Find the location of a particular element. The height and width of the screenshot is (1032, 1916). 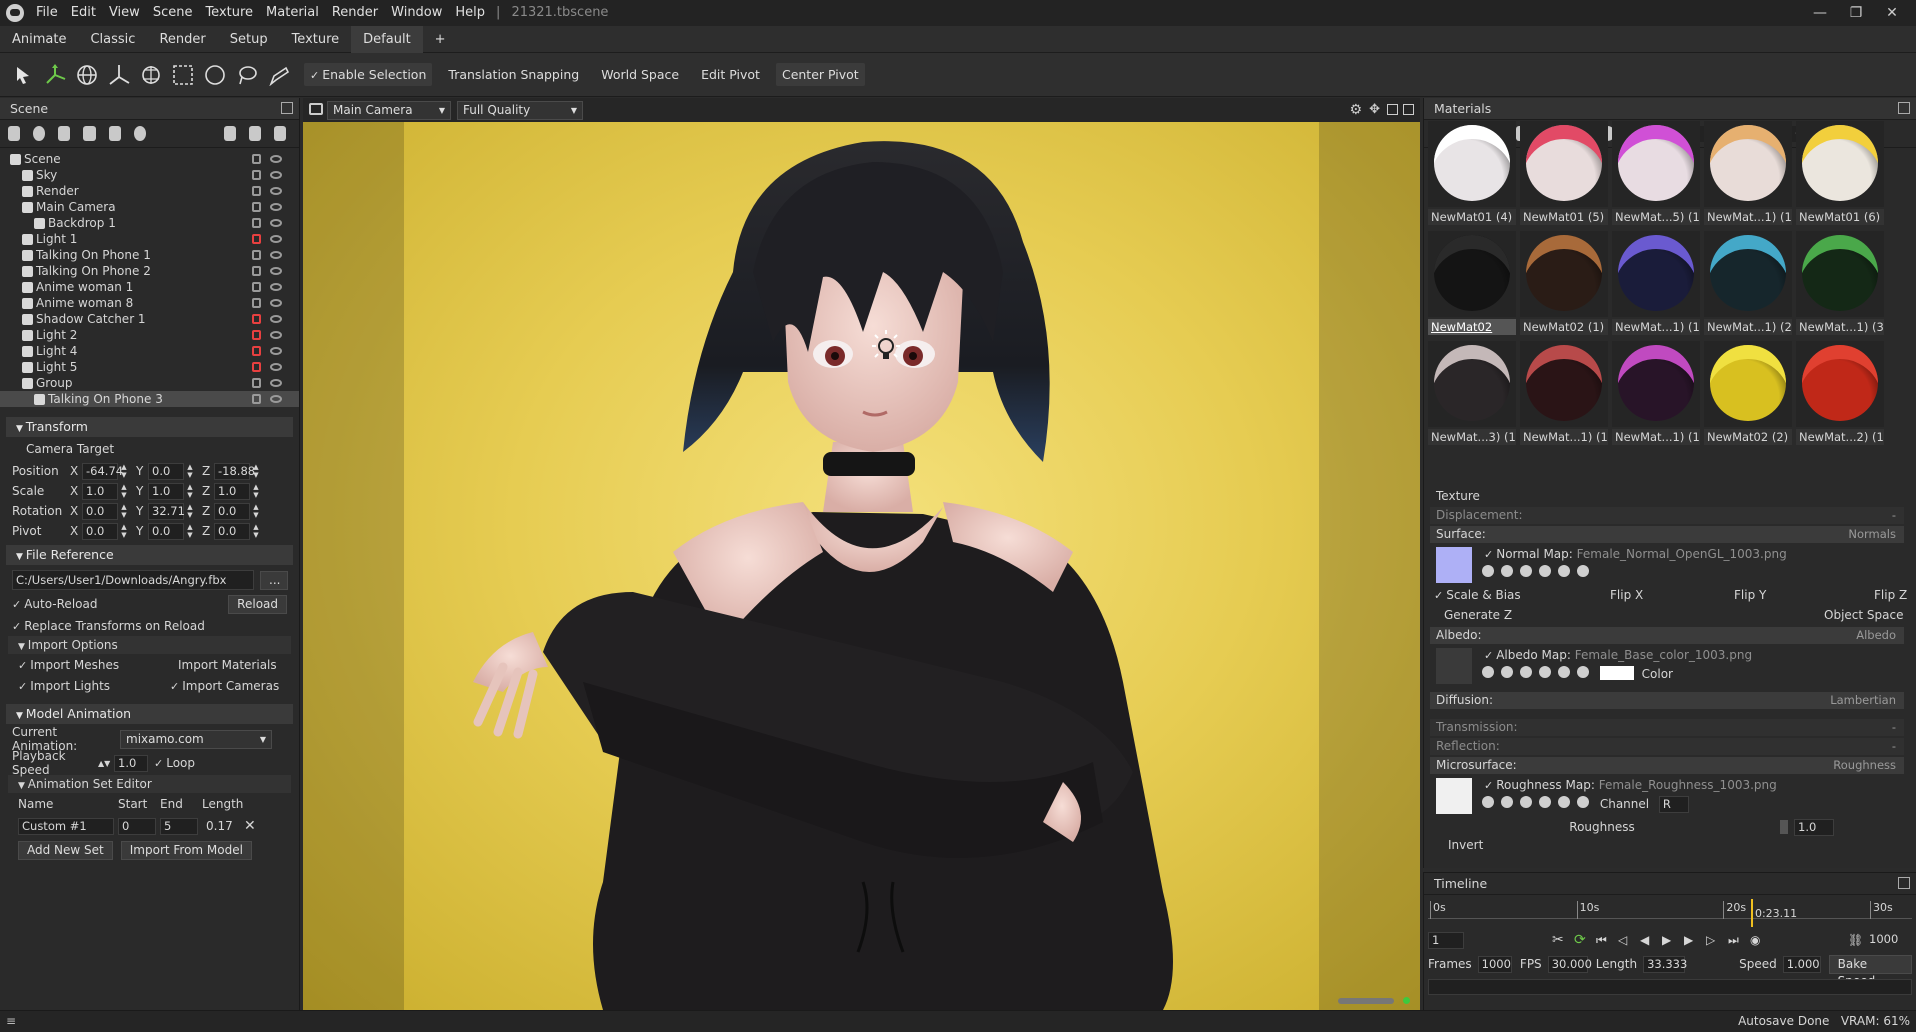

tree-item: Backdrop 1 is located at coordinates (149, 223).